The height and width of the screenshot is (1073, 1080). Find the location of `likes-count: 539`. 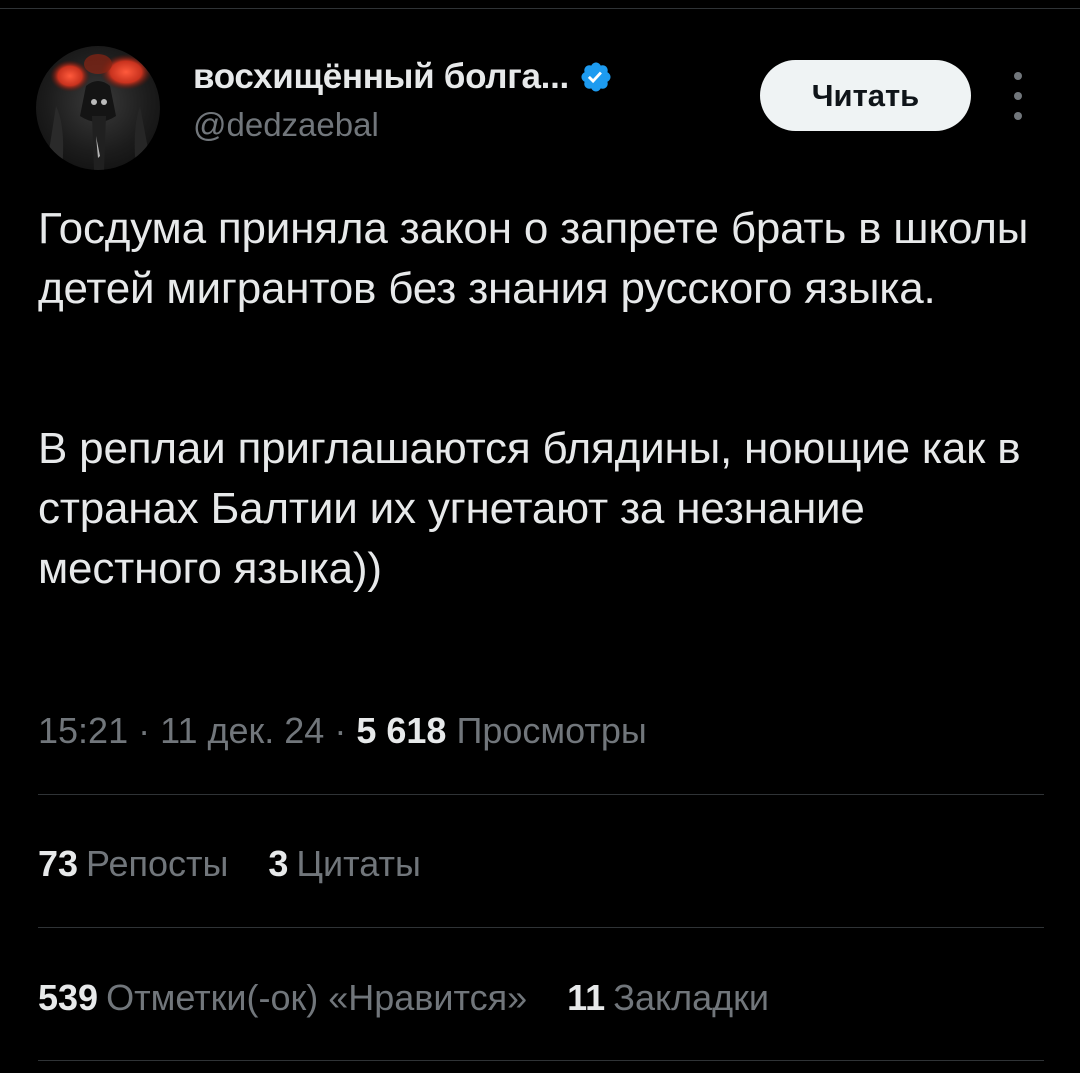

likes-count: 539 is located at coordinates (68, 997).